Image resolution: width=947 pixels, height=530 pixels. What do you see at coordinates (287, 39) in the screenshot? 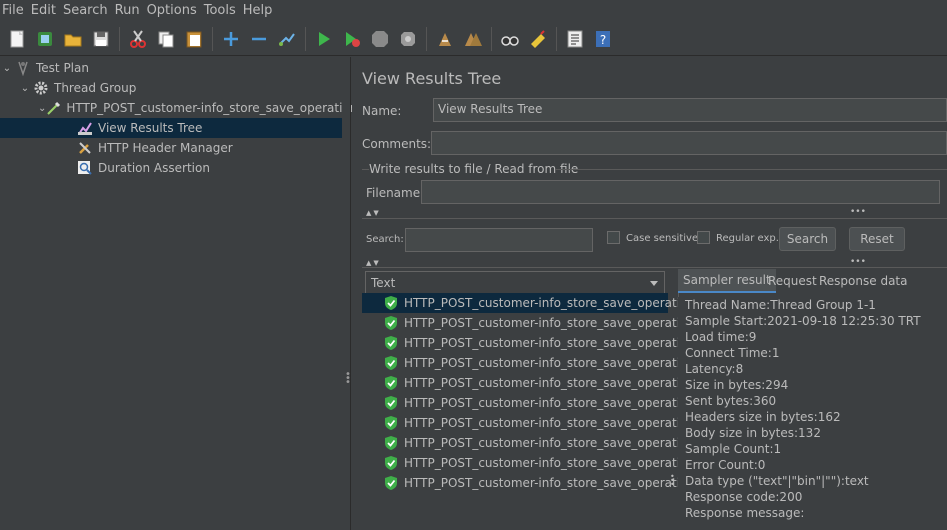
I see `toggle-icon` at bounding box center [287, 39].